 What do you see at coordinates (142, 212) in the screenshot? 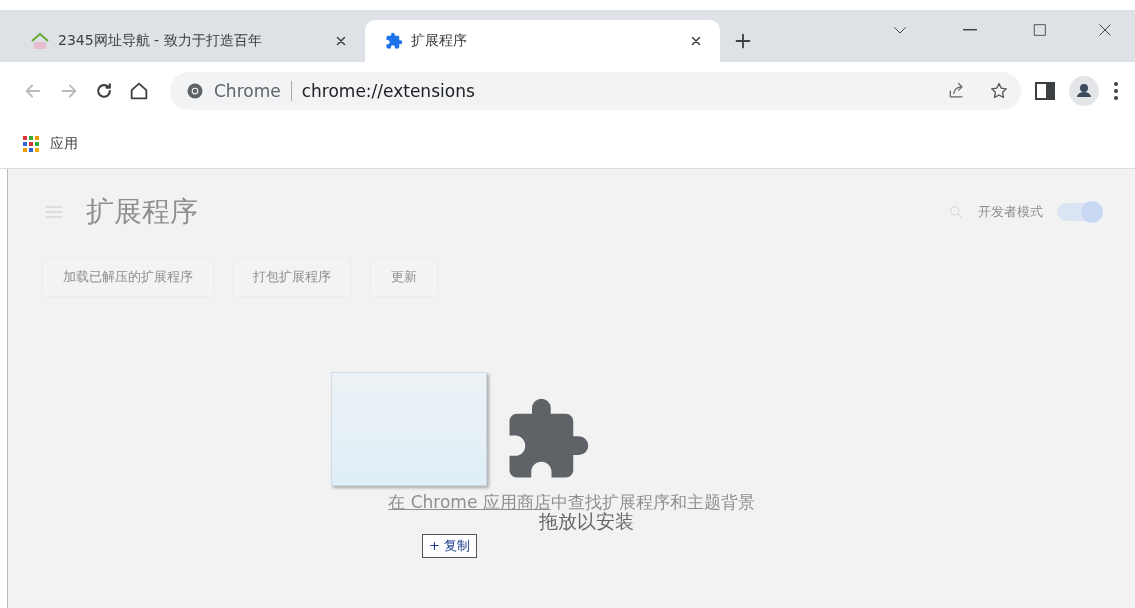
I see `page-title: 扩展程序` at bounding box center [142, 212].